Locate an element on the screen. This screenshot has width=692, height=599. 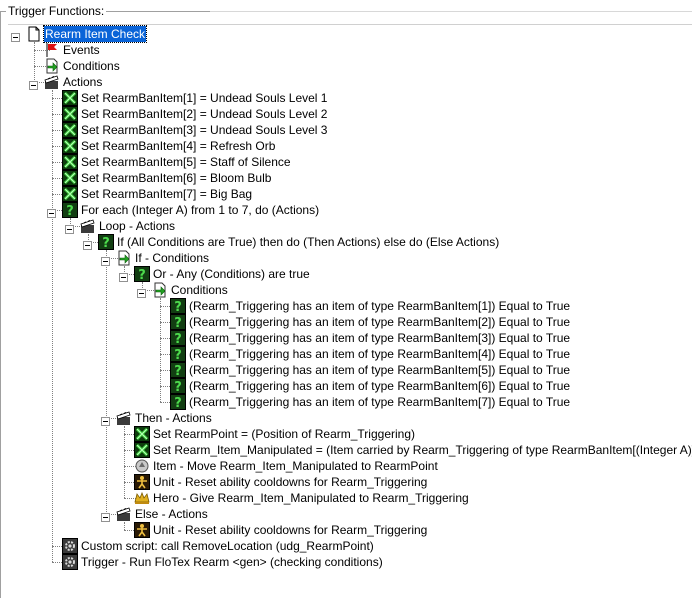
tree-node-actions: Actions is located at coordinates (350, 82).